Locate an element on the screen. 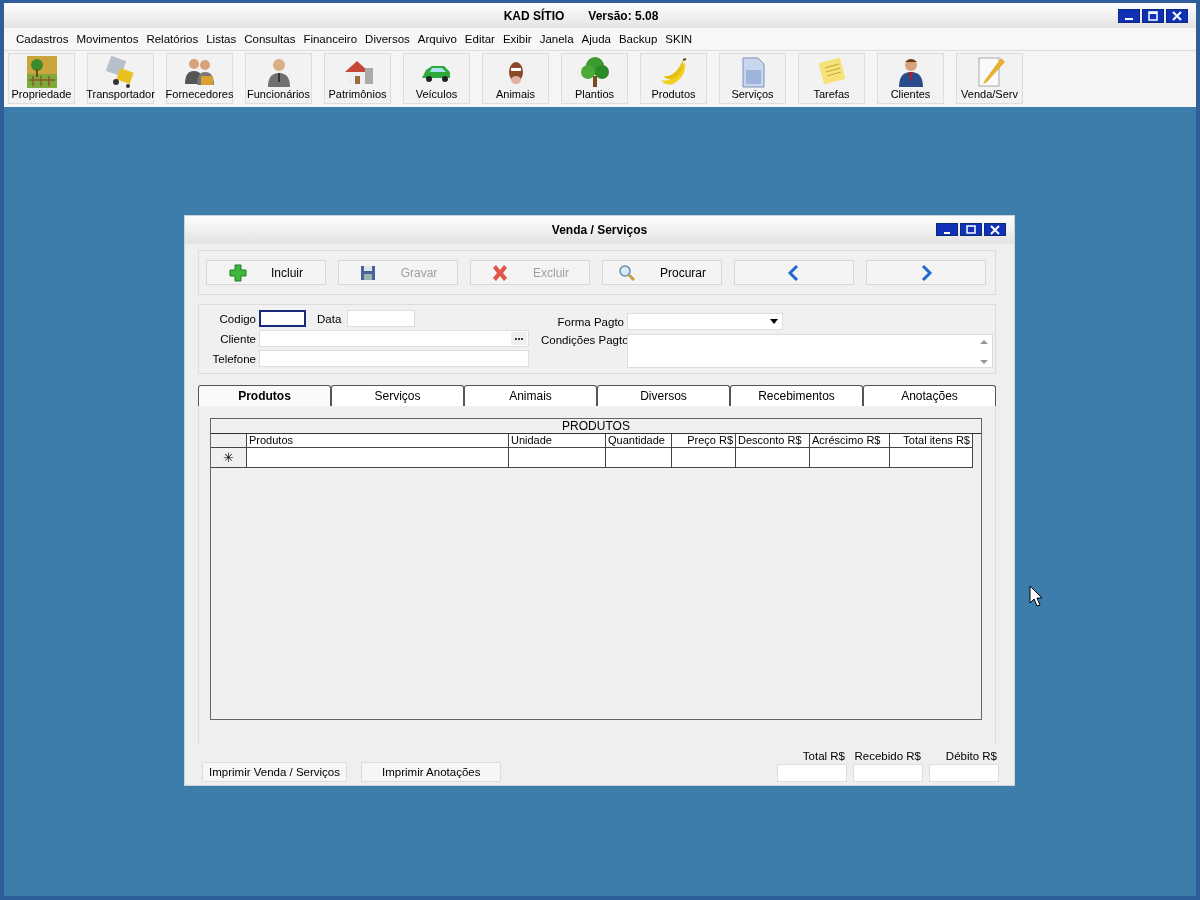  column-header: Quantidade is located at coordinates (639, 441).